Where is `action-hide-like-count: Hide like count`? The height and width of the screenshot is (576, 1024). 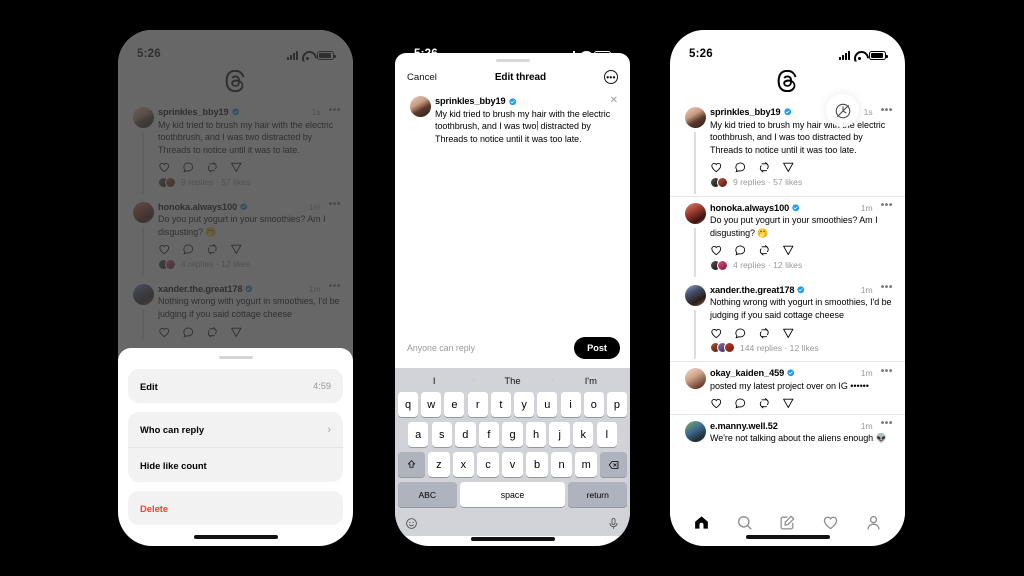
action-hide-like-count: Hide like count is located at coordinates (235, 464).